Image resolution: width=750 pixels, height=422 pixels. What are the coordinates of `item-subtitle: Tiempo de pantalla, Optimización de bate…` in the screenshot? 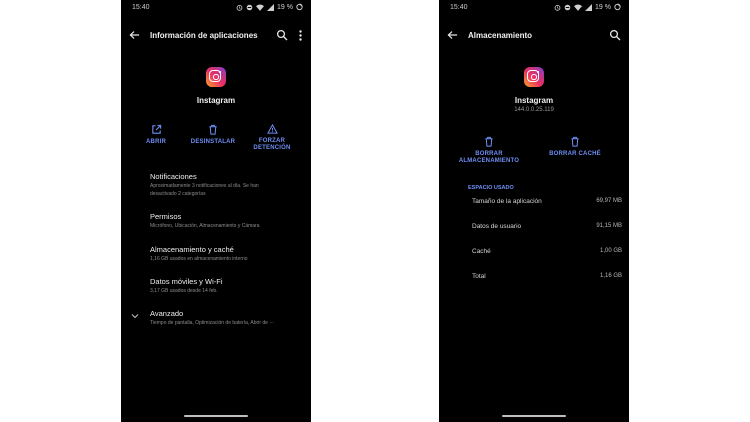 It's located at (212, 323).